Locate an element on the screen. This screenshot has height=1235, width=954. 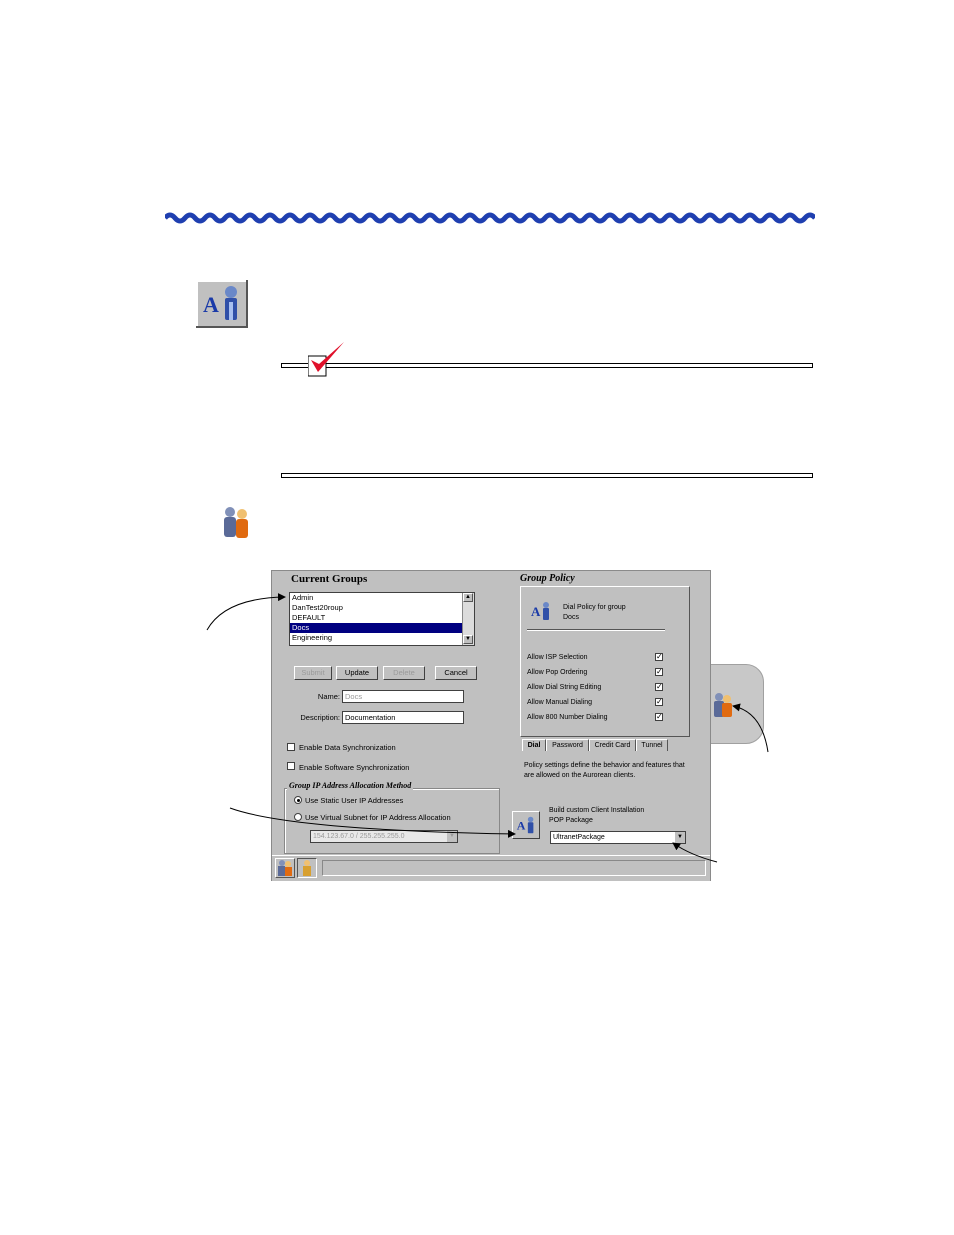
group-policy-title: Group Policy is located at coordinates (547, 578).